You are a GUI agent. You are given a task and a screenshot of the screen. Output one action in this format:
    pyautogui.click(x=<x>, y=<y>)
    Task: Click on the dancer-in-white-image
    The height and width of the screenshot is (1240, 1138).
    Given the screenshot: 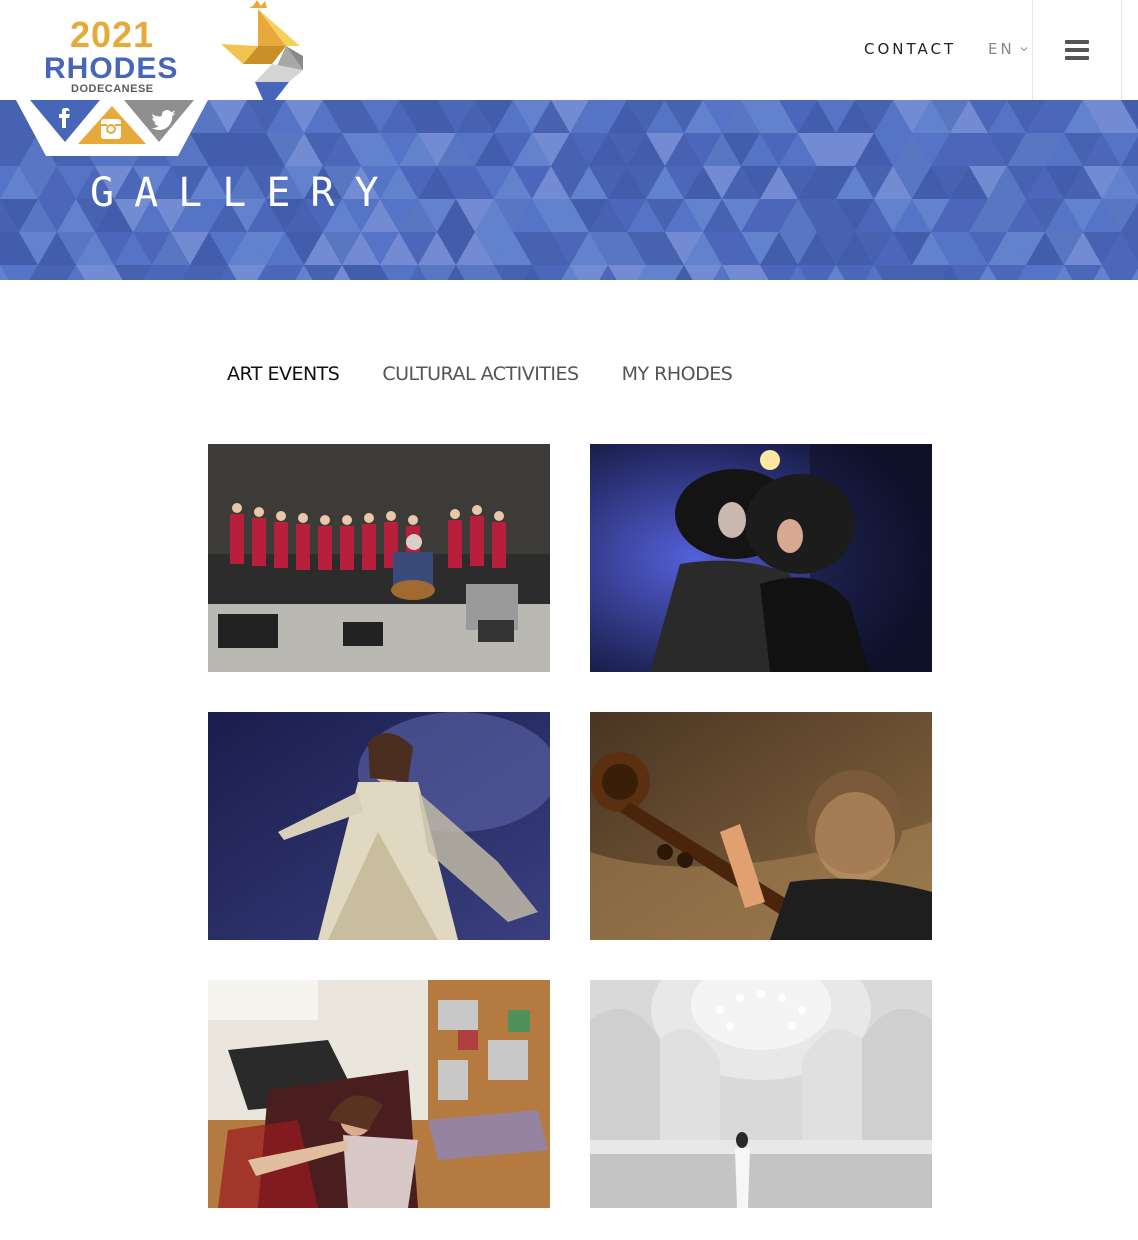 What is the action you would take?
    pyautogui.click(x=379, y=826)
    